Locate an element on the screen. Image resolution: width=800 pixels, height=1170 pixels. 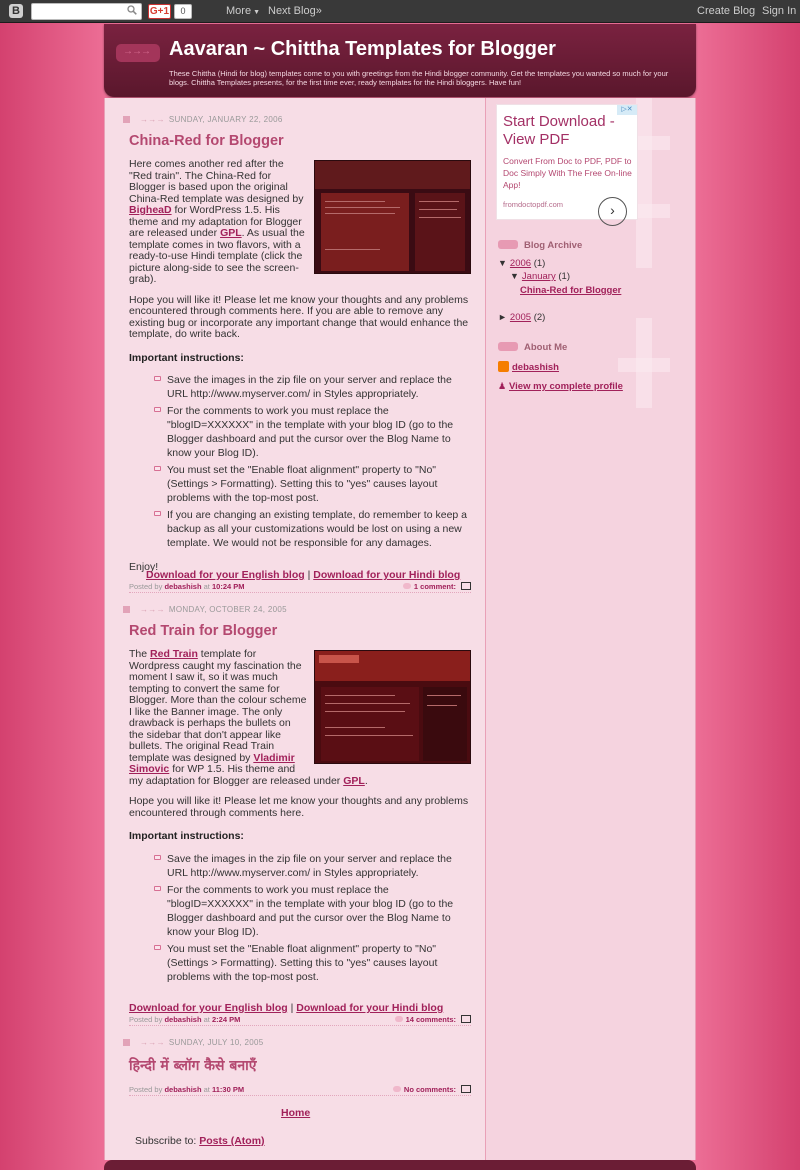
ad-domain: fromdoctopdf.com is located at coordinates (533, 204).